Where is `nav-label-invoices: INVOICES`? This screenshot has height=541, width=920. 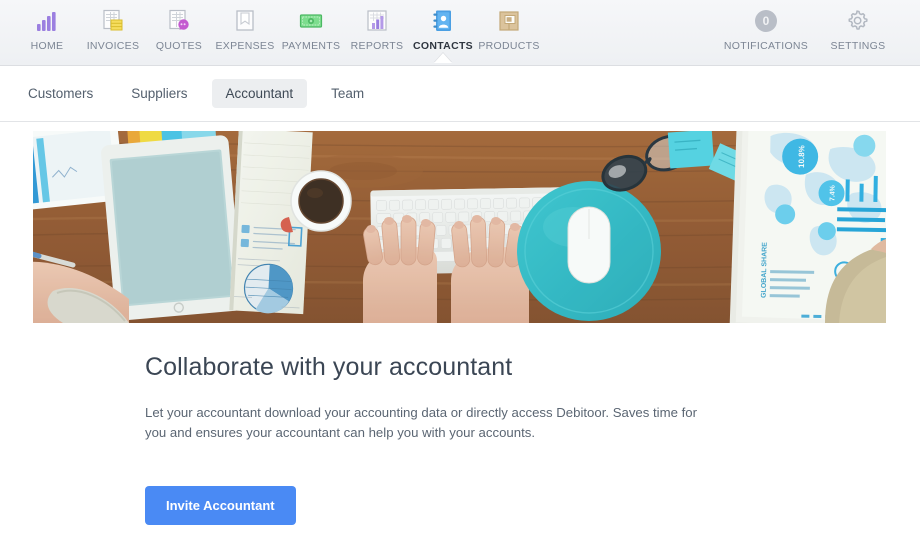
nav-label-invoices: INVOICES is located at coordinates (113, 46).